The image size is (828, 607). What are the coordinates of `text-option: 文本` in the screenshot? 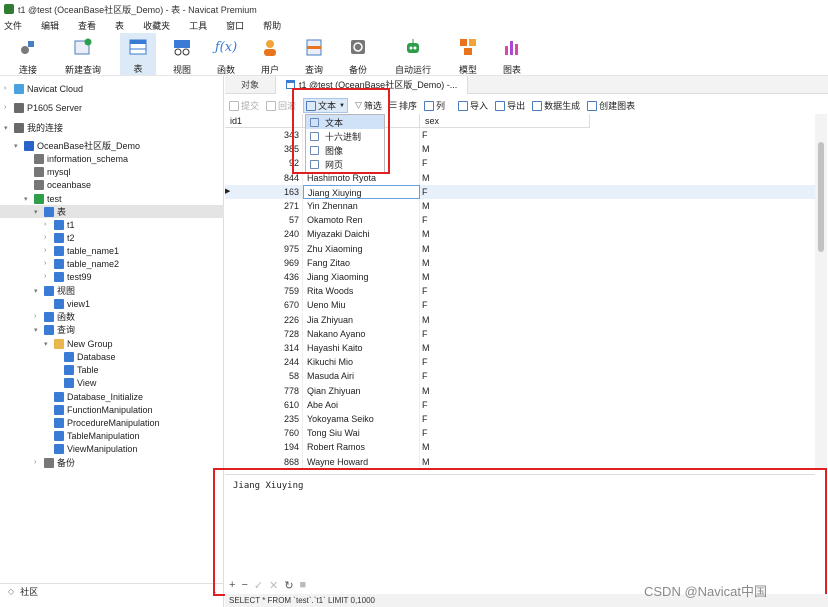 It's located at (345, 122).